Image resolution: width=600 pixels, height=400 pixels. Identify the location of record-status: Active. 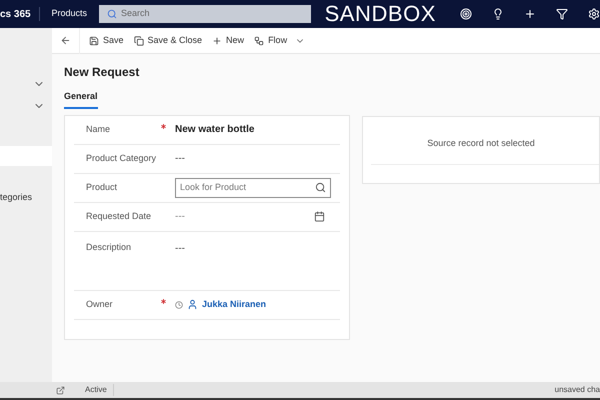
(99, 390).